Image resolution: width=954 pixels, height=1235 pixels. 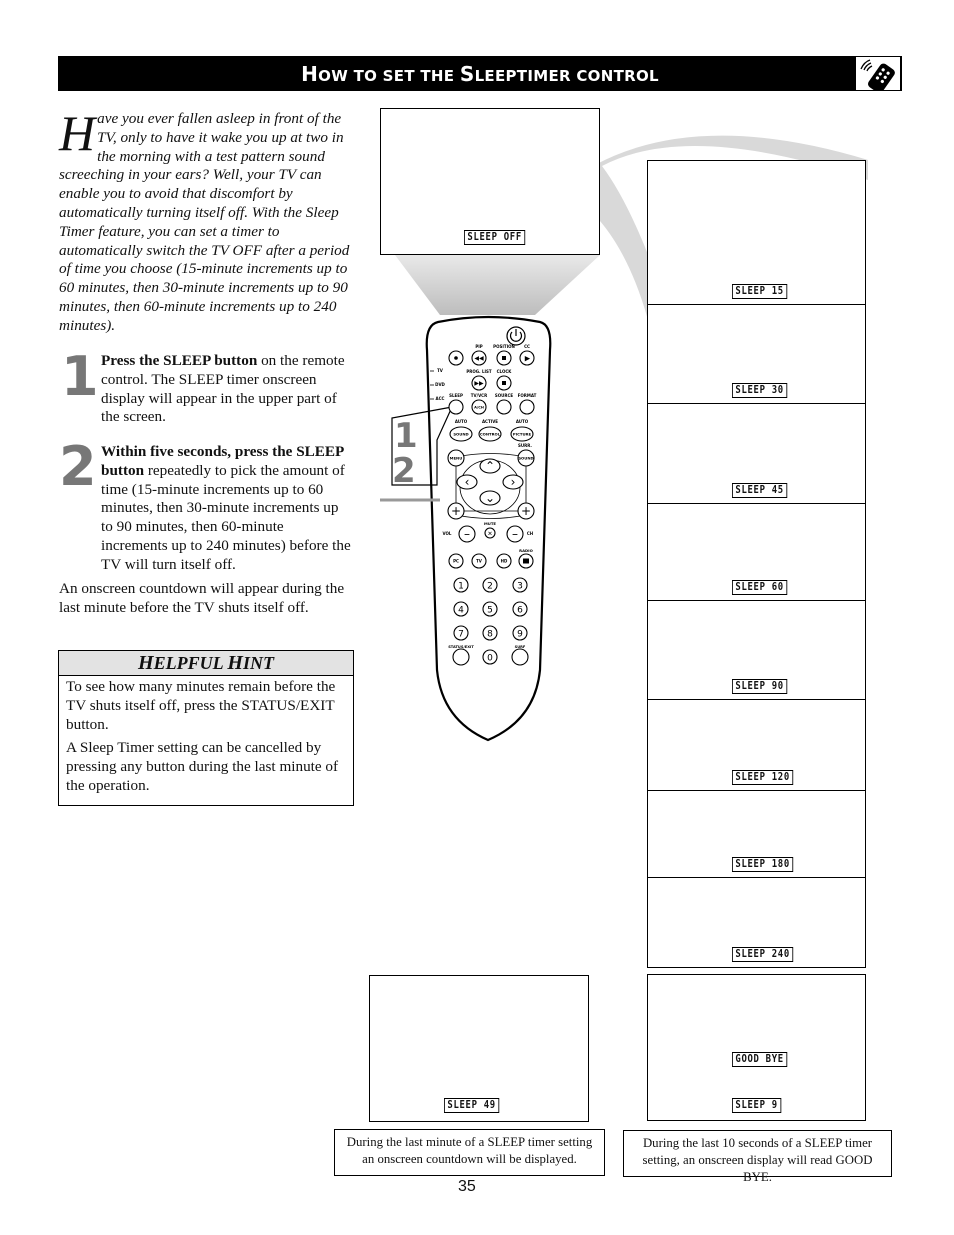 What do you see at coordinates (760, 390) in the screenshot?
I see `osd-label: SLEEP 30` at bounding box center [760, 390].